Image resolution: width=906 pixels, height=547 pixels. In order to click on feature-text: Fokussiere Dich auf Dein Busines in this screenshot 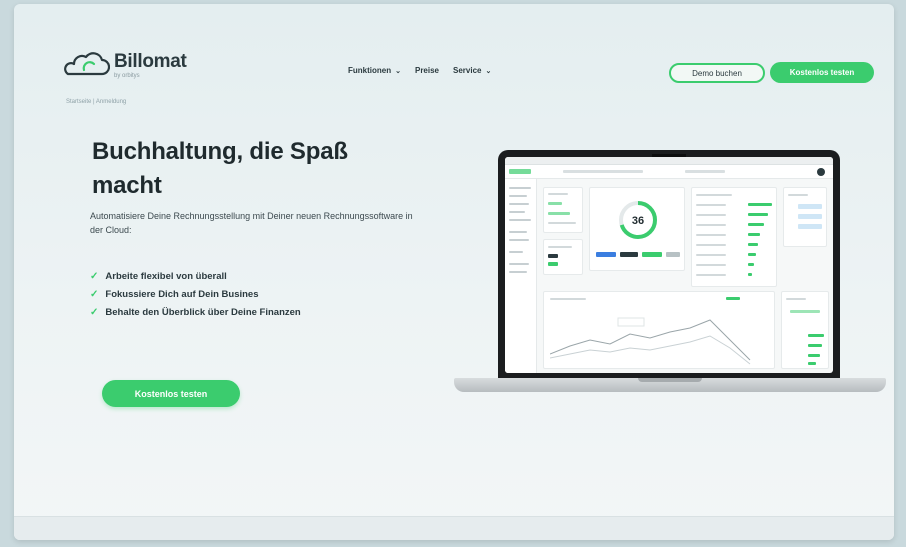, I will do `click(182, 294)`.